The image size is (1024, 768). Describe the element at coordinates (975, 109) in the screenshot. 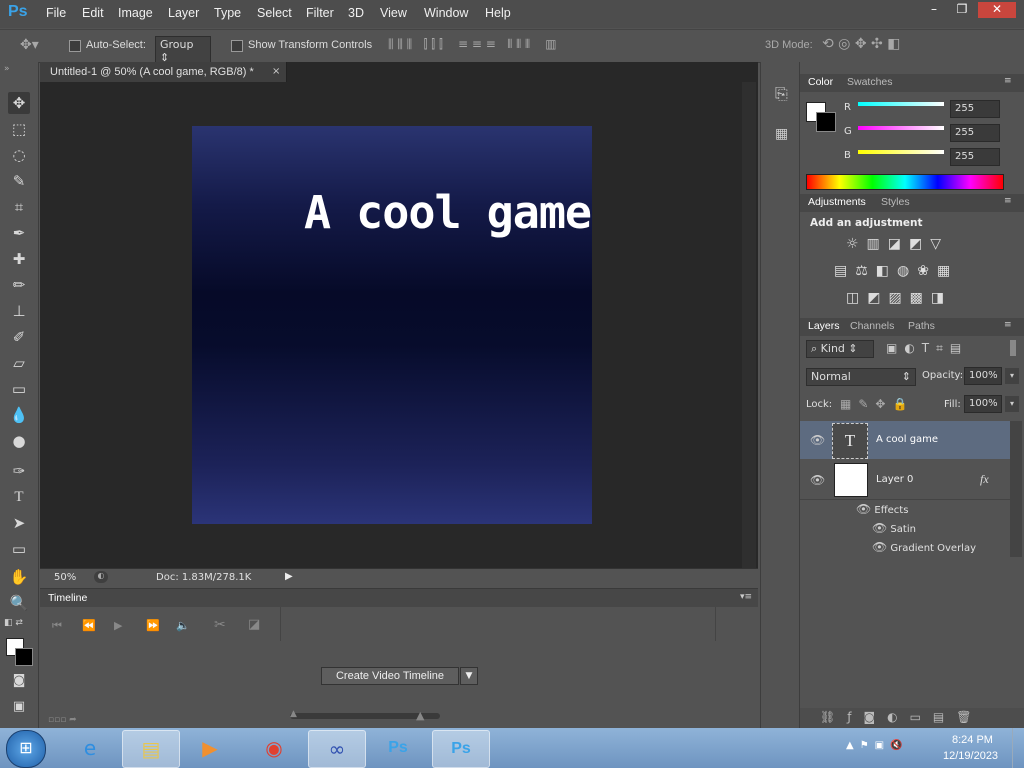

I see `red-channel-value: 255` at that location.